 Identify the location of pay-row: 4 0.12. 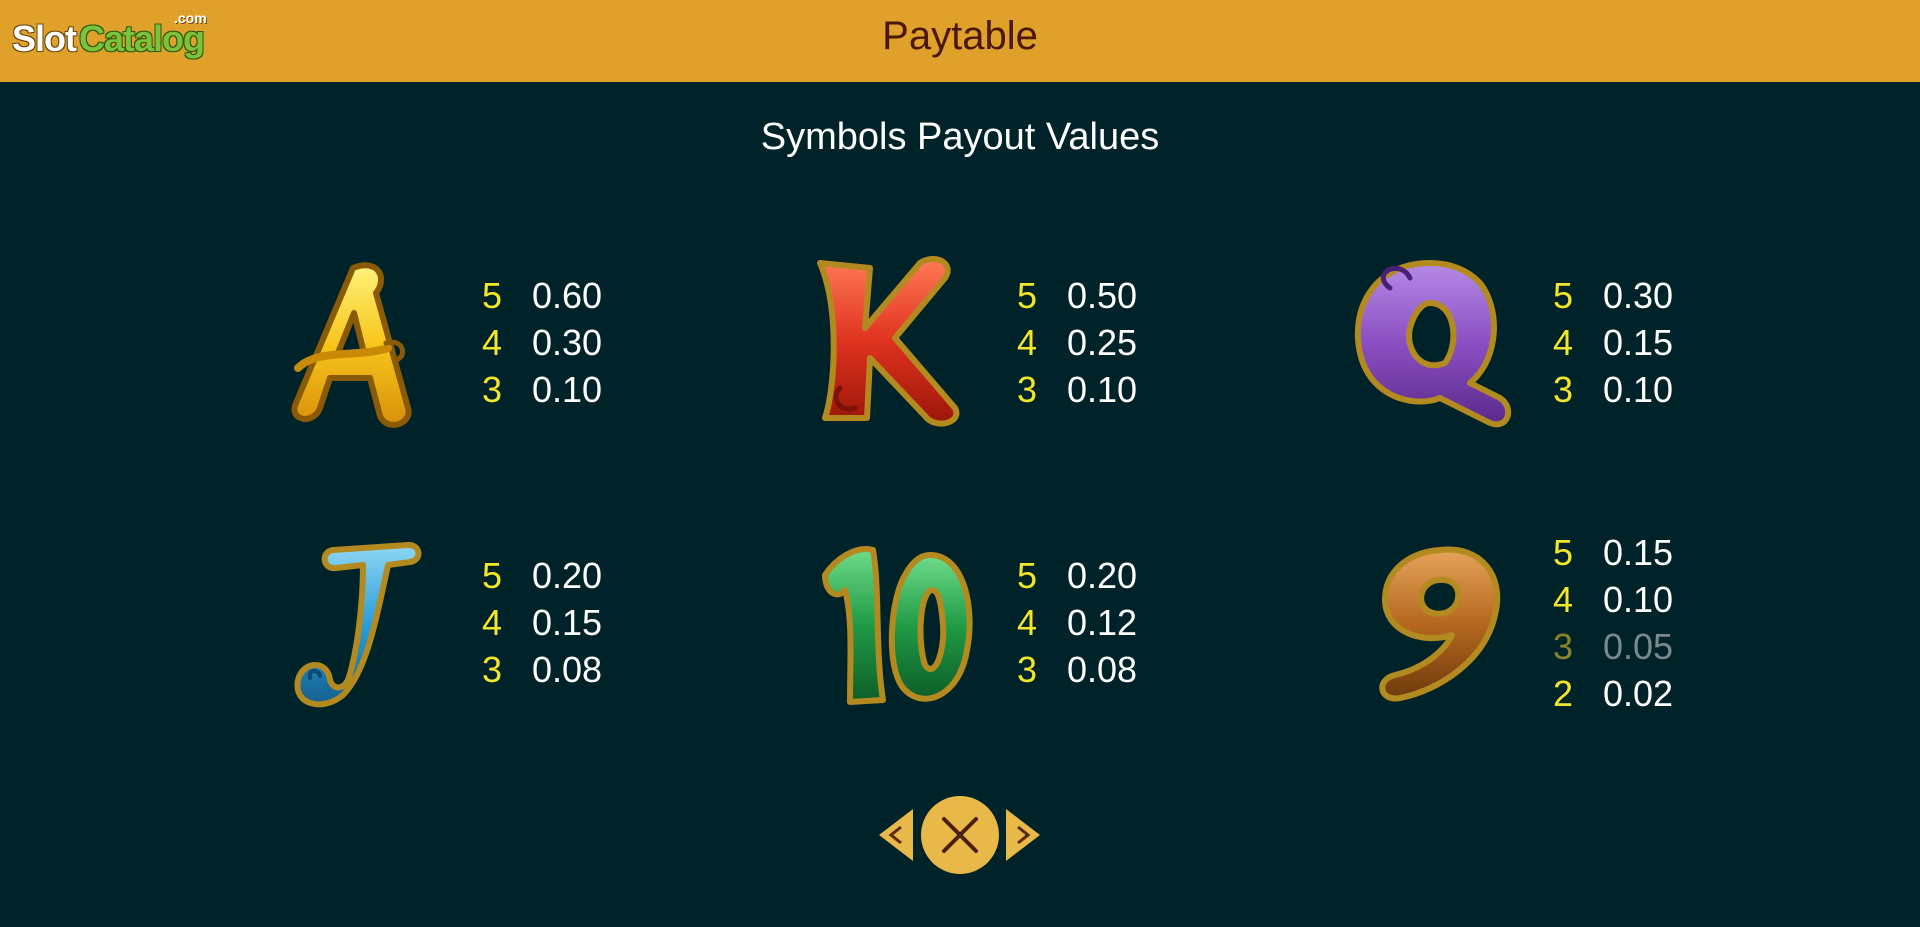
(1077, 622).